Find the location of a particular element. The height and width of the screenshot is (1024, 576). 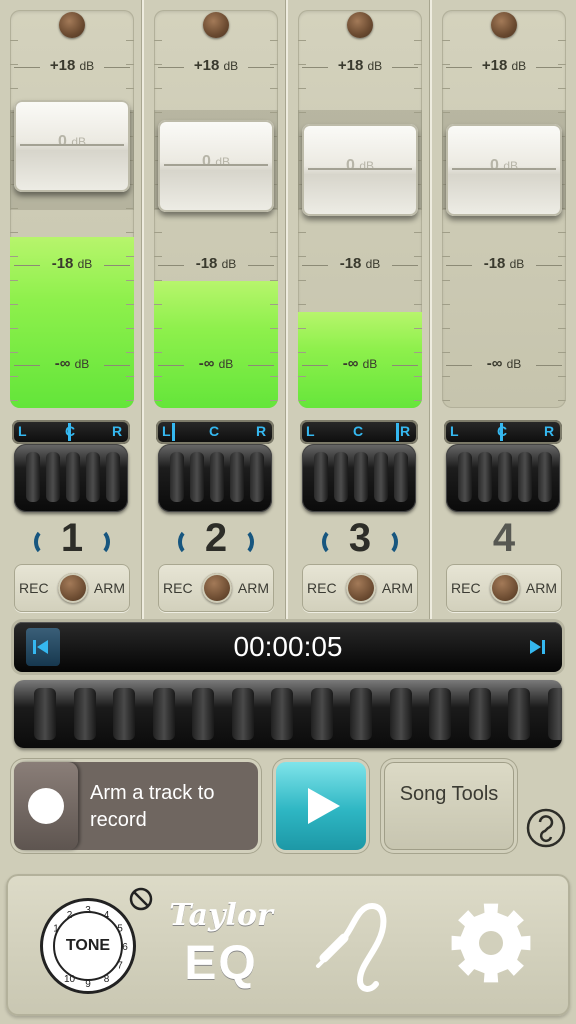

tone-dial-button: TONE 1 2 3 4 5 6 7 8 9 10 is located at coordinates (88, 946).